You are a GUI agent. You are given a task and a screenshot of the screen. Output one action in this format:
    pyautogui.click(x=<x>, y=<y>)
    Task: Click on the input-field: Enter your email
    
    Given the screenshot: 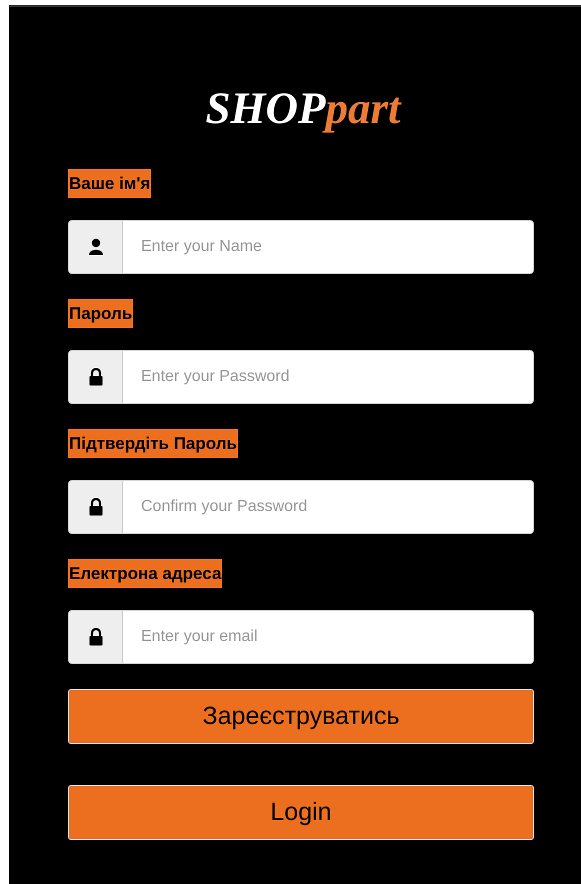 What is the action you would take?
    pyautogui.click(x=301, y=637)
    